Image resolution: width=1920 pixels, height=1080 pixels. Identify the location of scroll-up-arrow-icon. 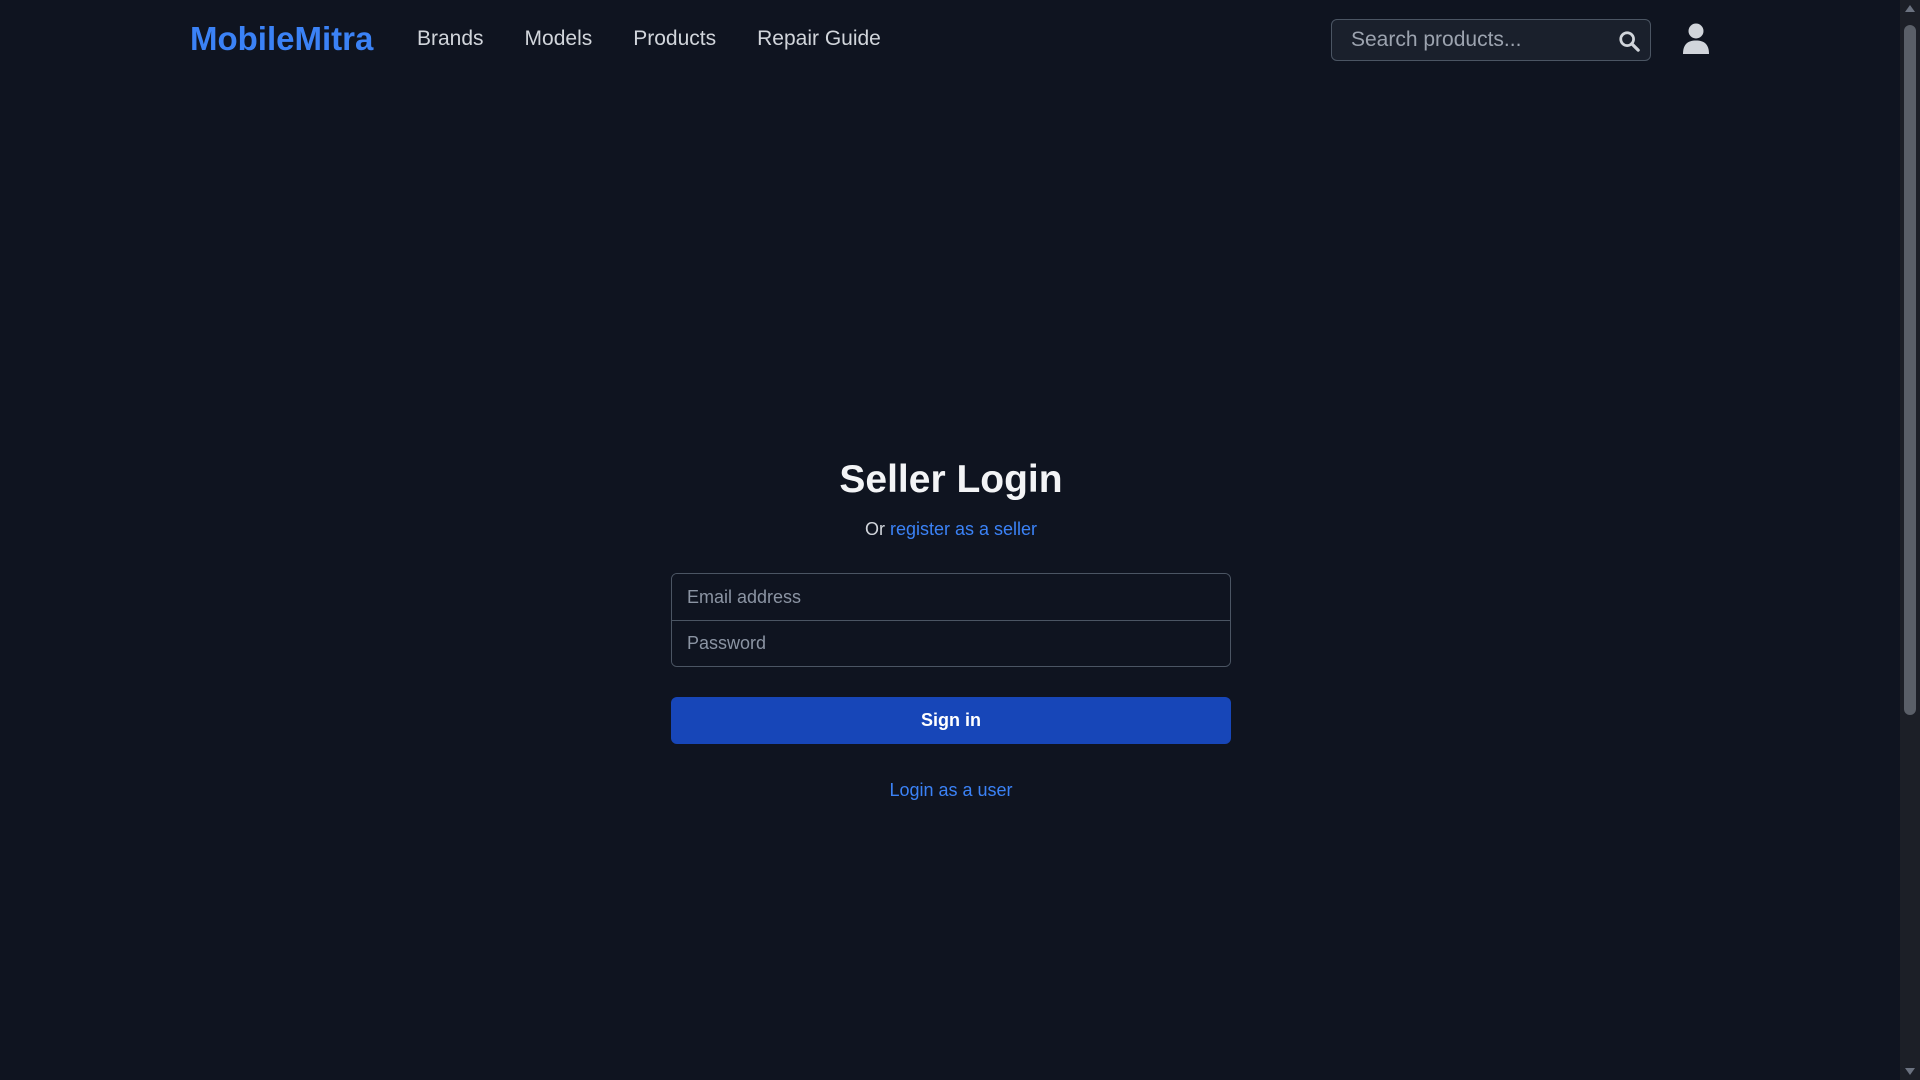
(1910, 8).